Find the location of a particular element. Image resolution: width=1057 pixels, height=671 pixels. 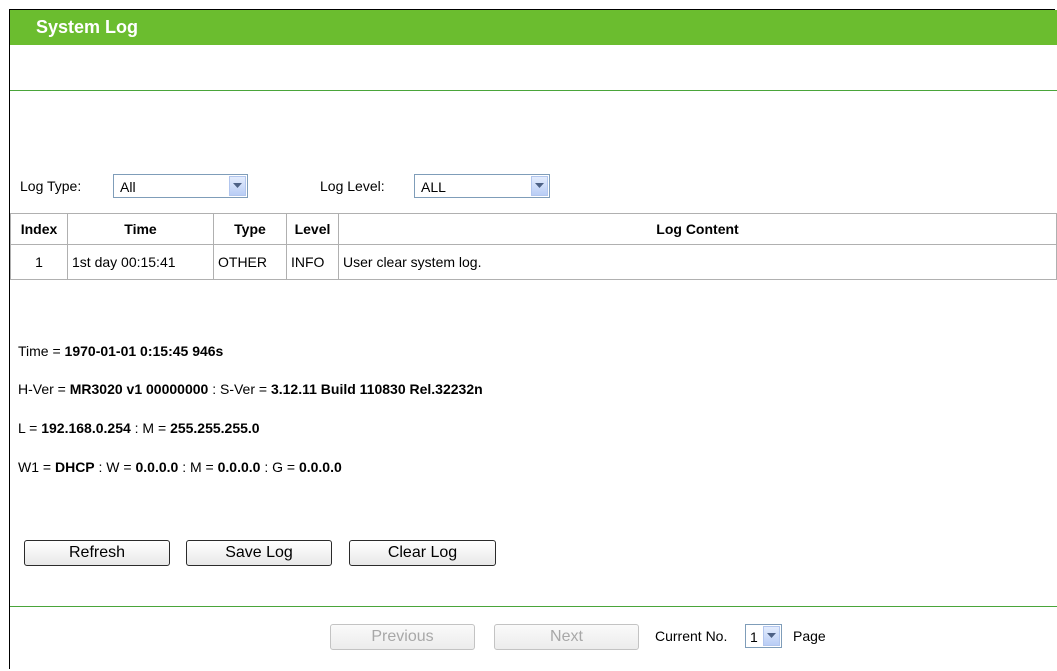

page-select: 1 is located at coordinates (763, 636).